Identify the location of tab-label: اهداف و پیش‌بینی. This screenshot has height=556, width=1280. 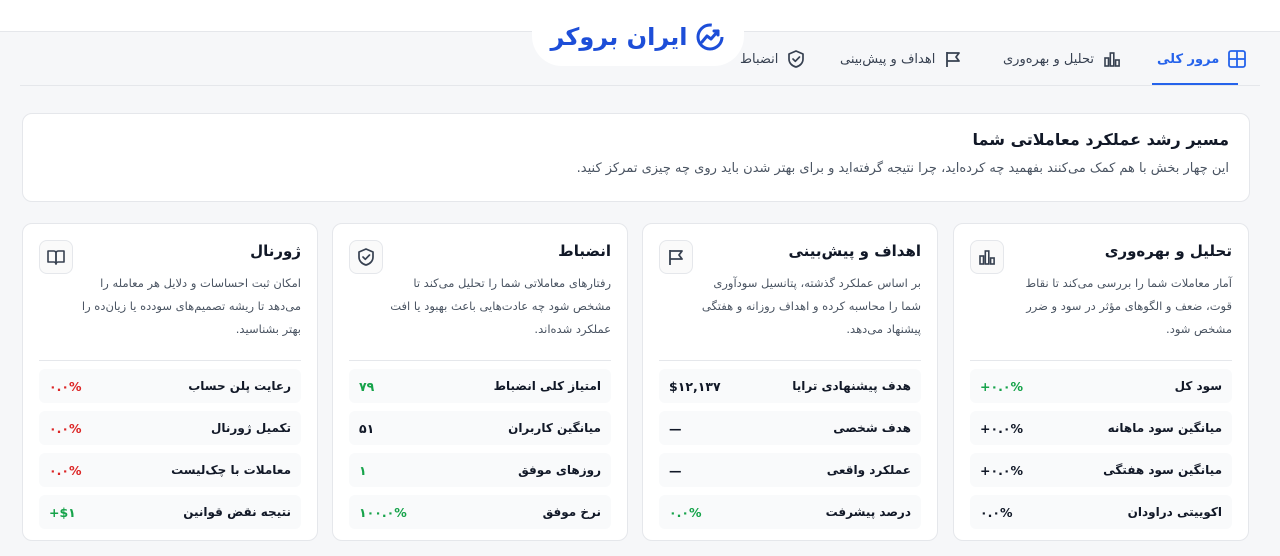
(888, 59).